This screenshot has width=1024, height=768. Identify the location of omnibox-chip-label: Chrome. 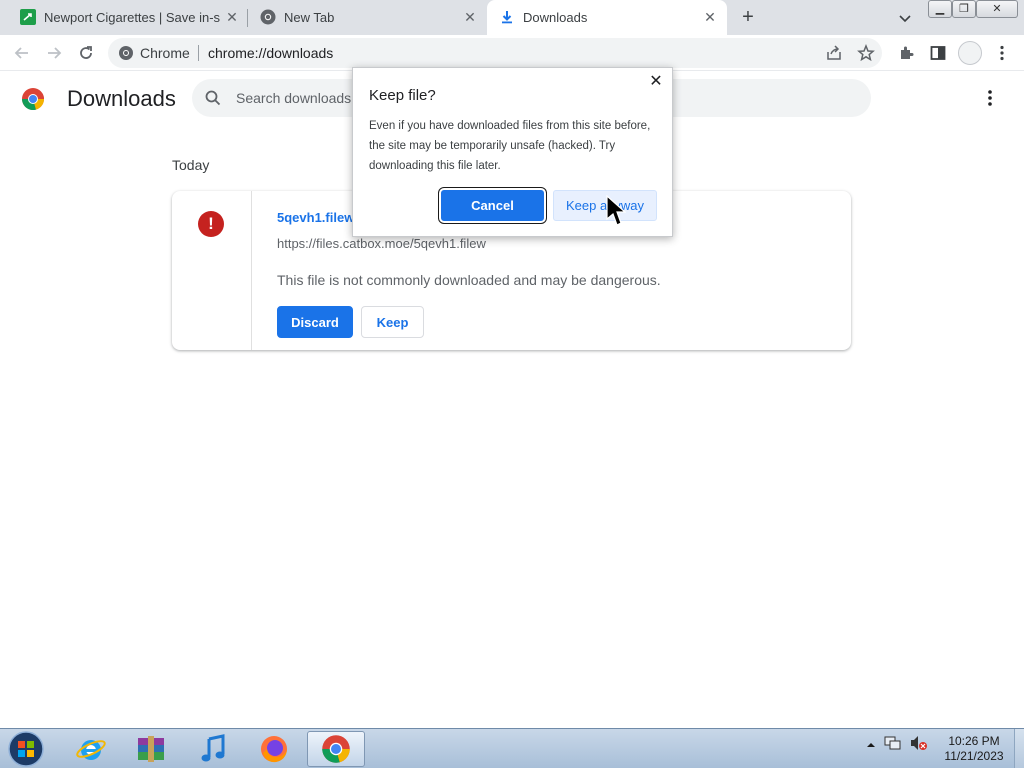
(165, 53).